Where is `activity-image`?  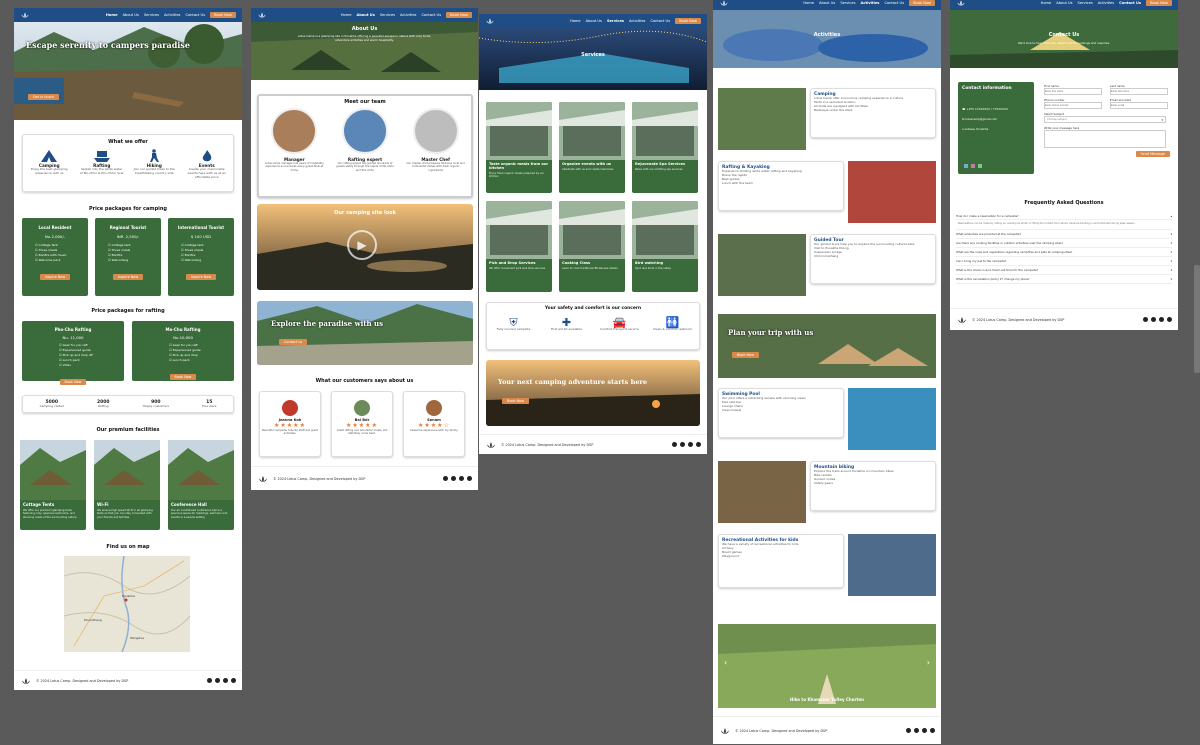
activity-image is located at coordinates (892, 565).